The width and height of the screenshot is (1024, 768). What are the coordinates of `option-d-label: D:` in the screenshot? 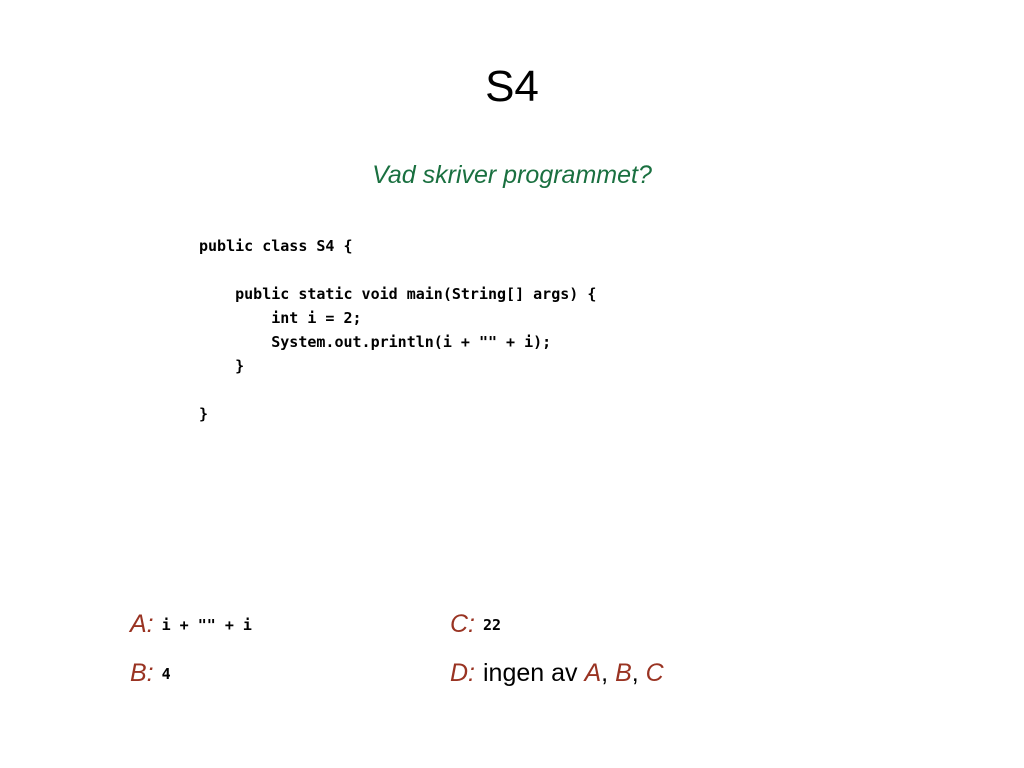 It's located at (462, 673).